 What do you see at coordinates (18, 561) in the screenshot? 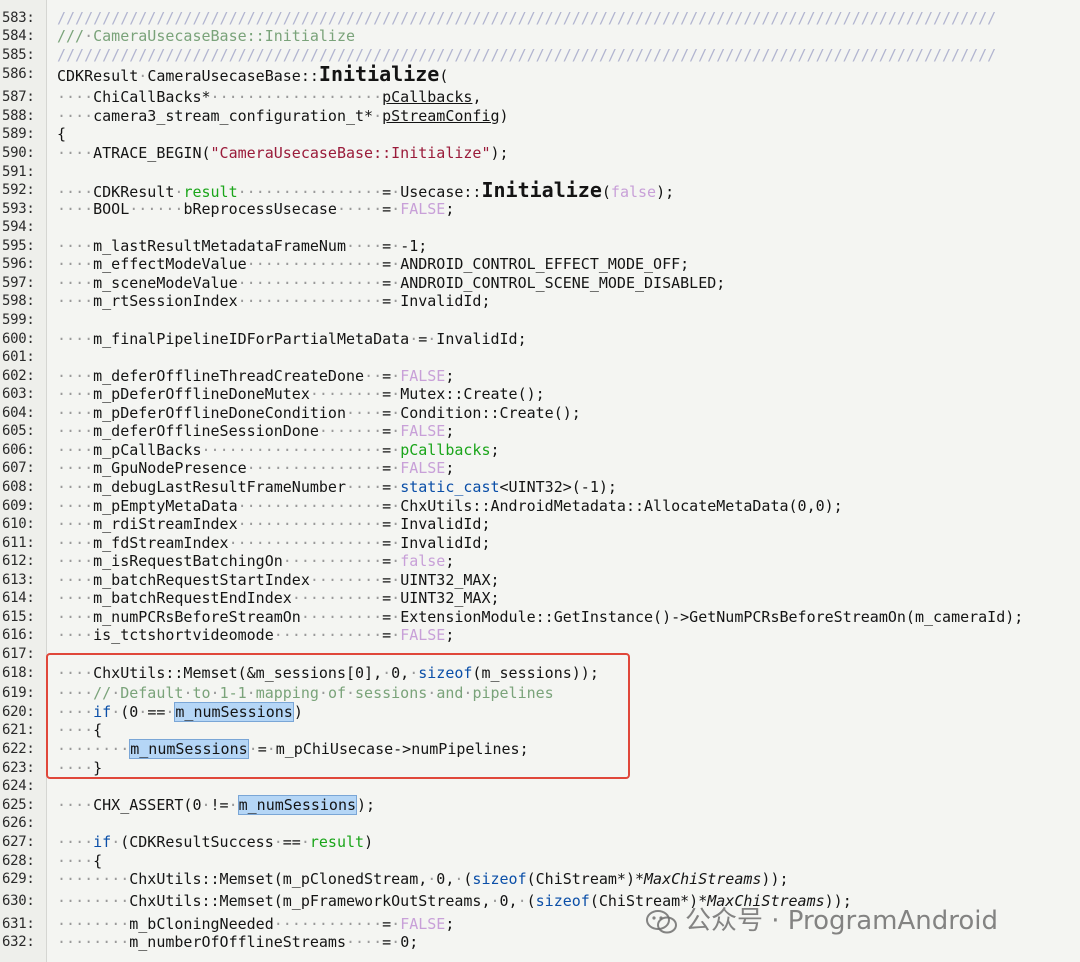
I see `line-number: 612:` at bounding box center [18, 561].